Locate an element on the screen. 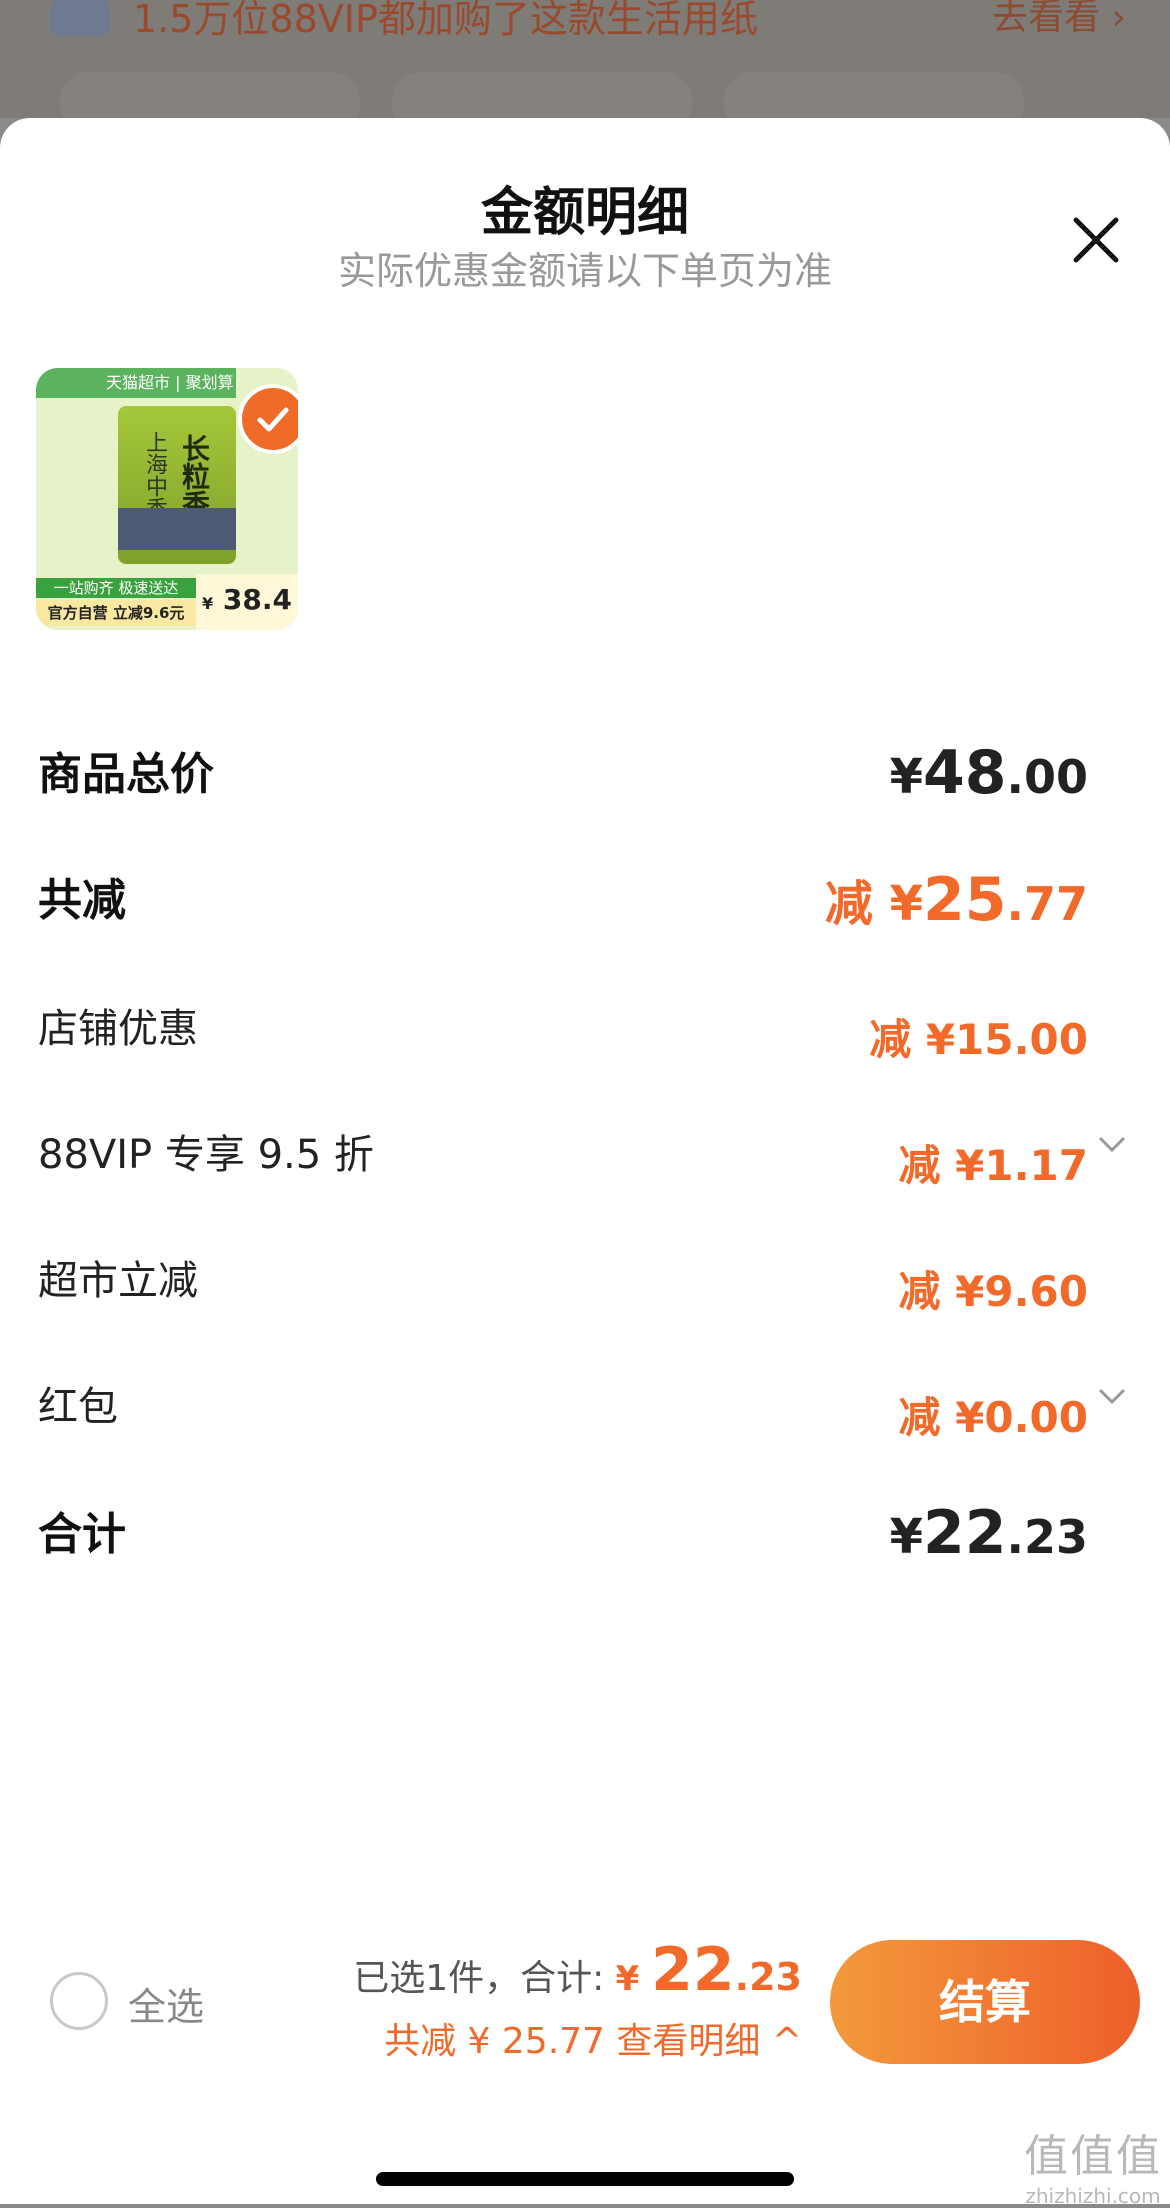 Image resolution: width=1170 pixels, height=2208 pixels. select-all-radio is located at coordinates (79, 2001).